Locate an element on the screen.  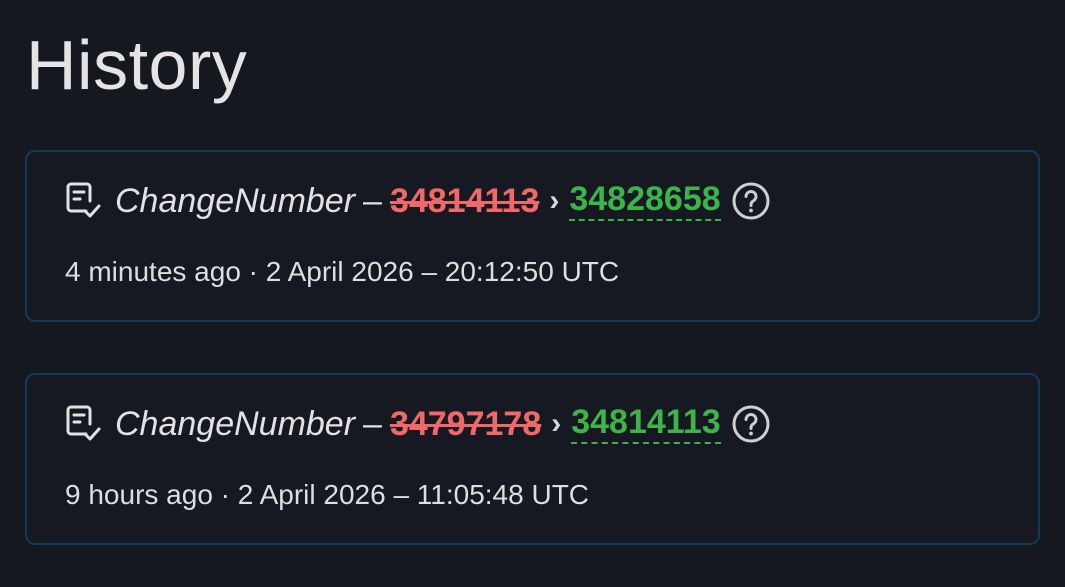
old-value: 34814113 is located at coordinates (464, 200).